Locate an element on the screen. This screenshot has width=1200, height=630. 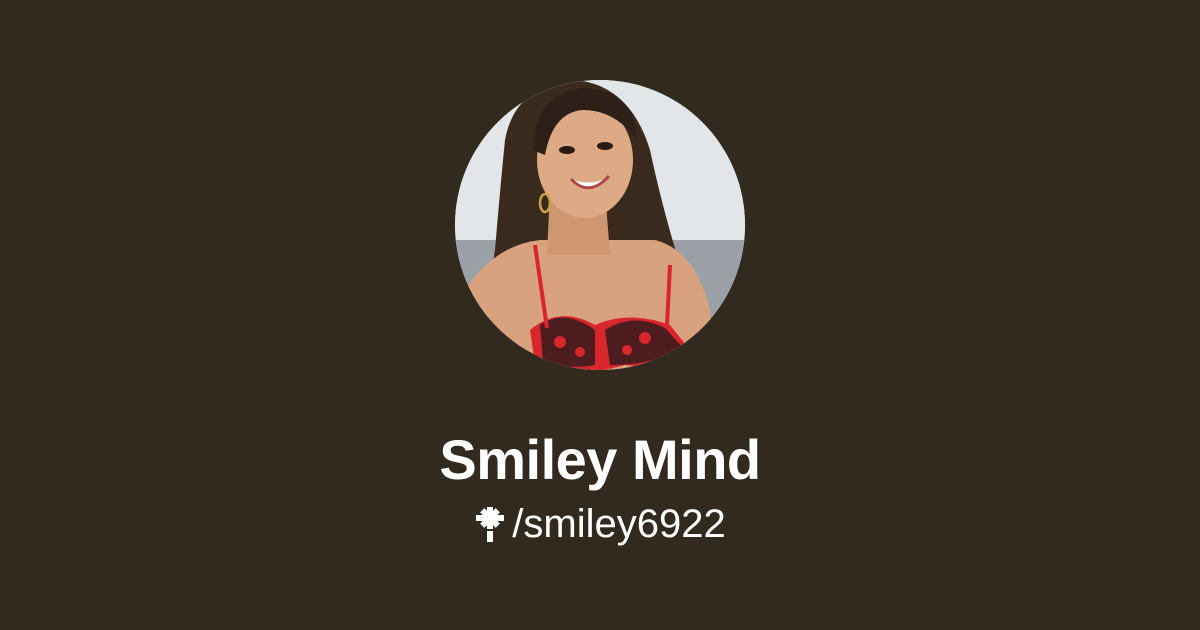
profile-handle: /smiley6922 is located at coordinates (618, 524).